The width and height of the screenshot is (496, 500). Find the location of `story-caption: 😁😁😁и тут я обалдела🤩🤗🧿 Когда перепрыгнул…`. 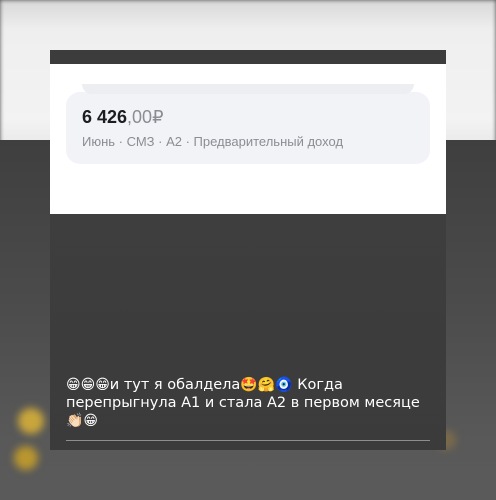

story-caption: 😁😁😁и тут я обалдела🤩🤗🧿 Когда перепрыгнул… is located at coordinates (246, 403).